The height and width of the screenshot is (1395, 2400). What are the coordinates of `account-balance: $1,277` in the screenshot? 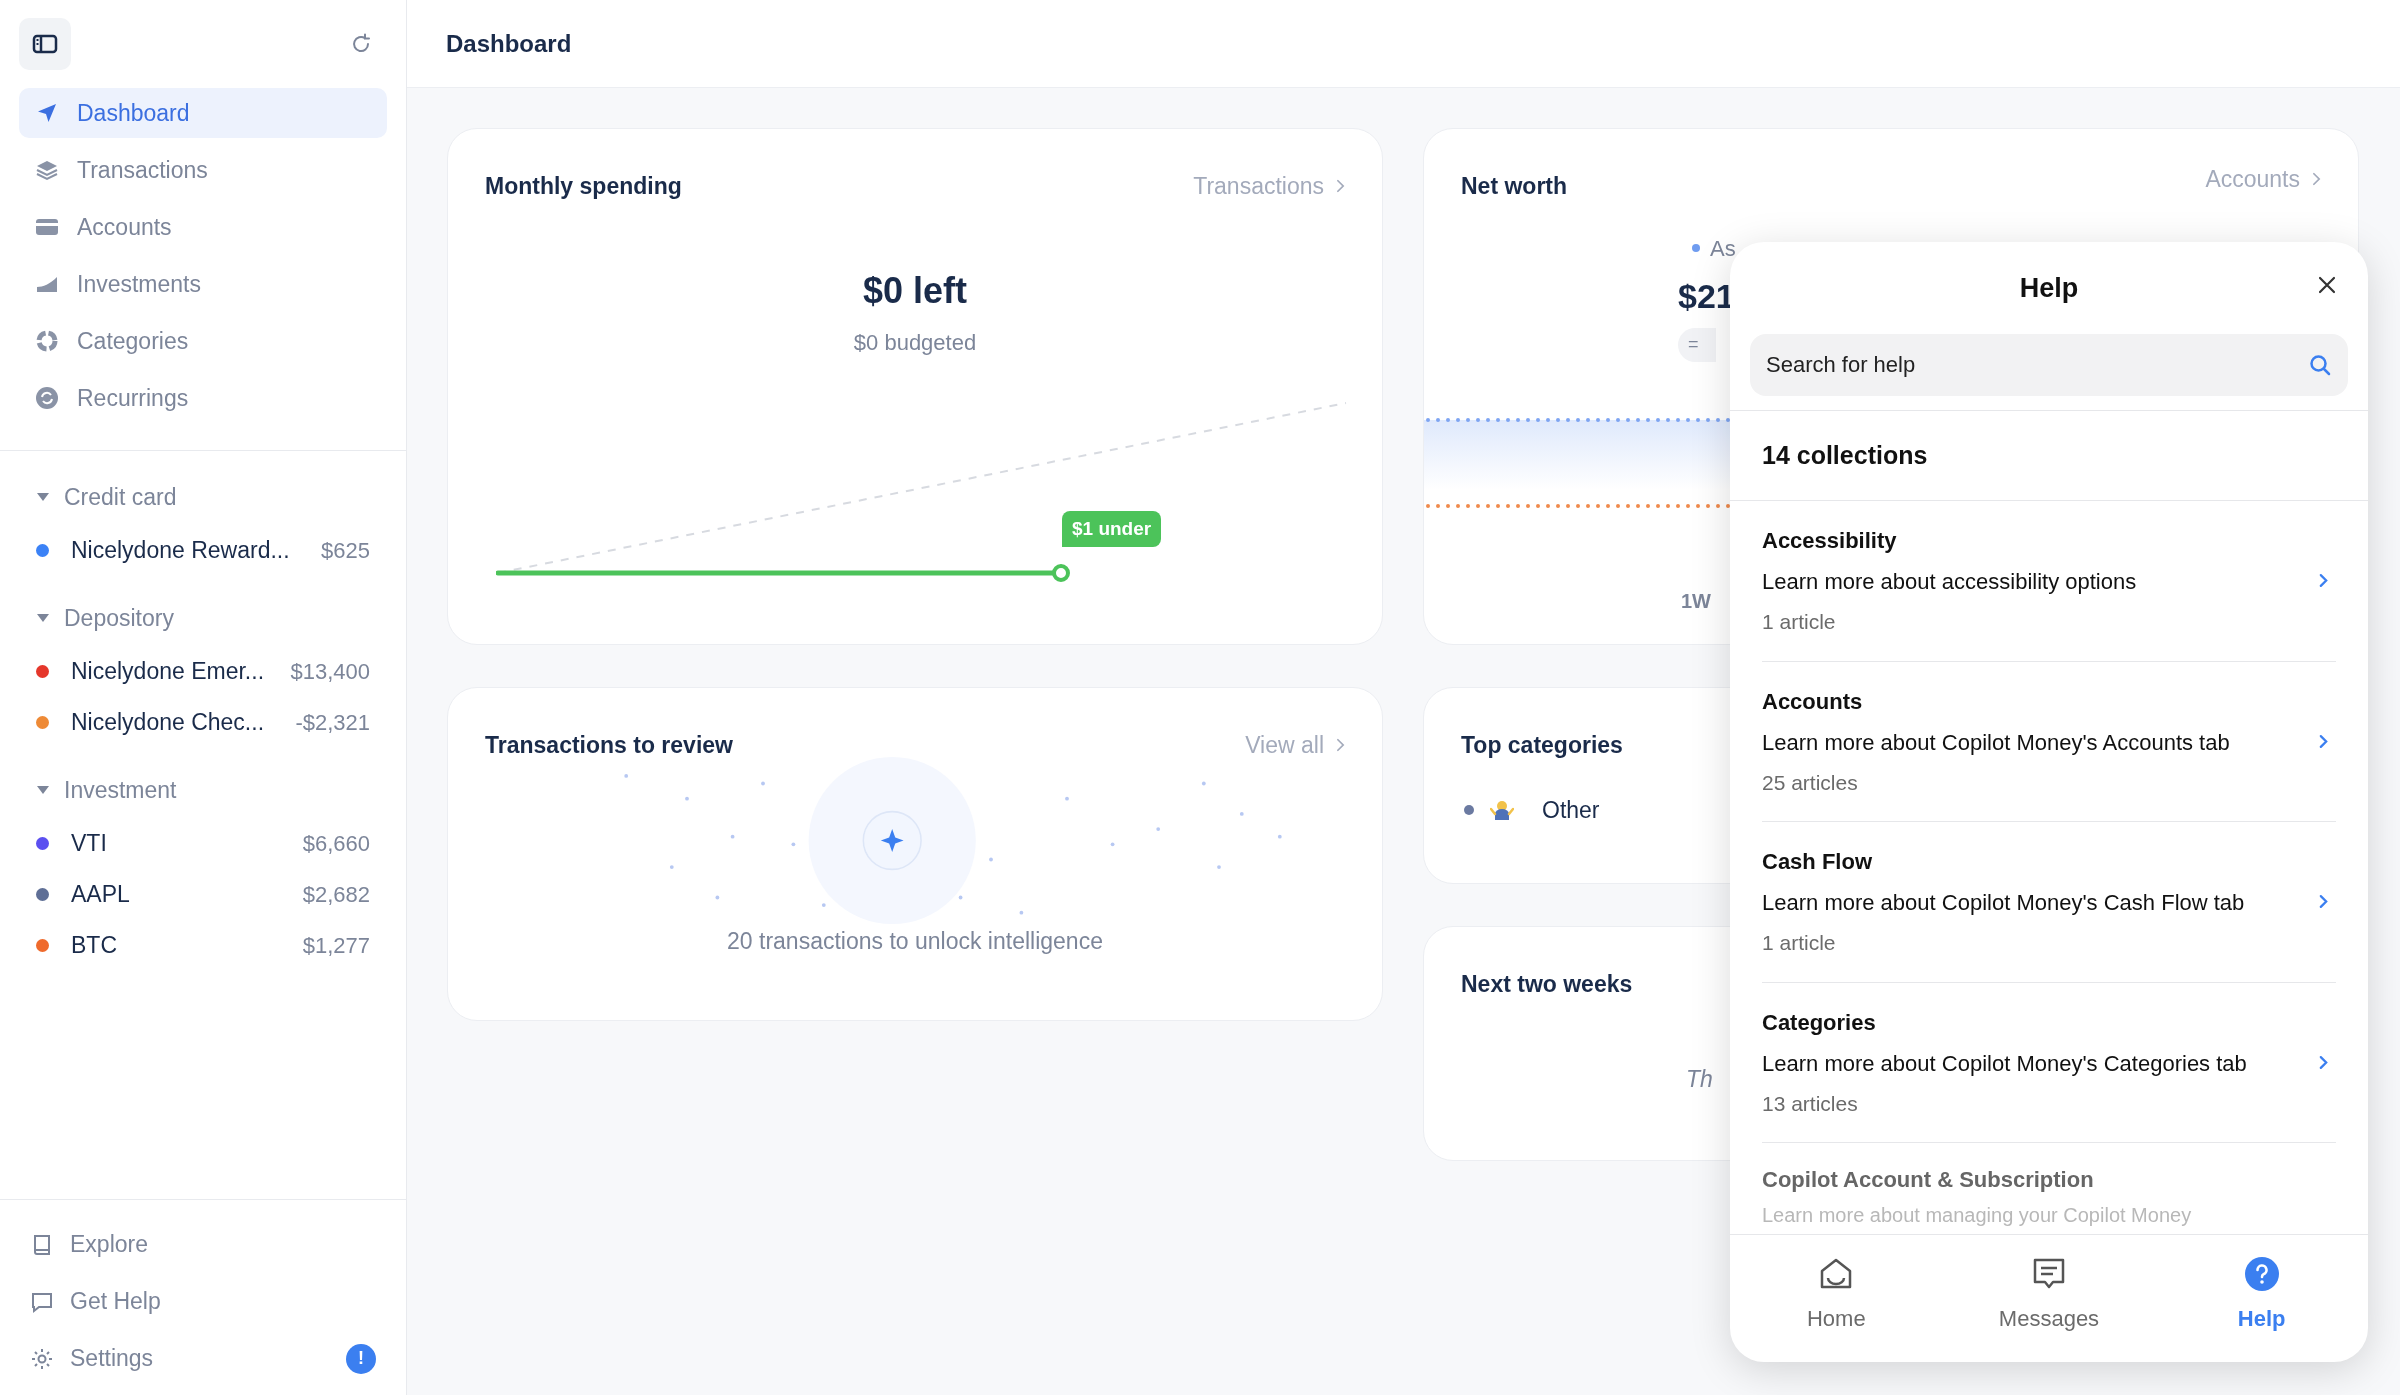 It's located at (336, 946).